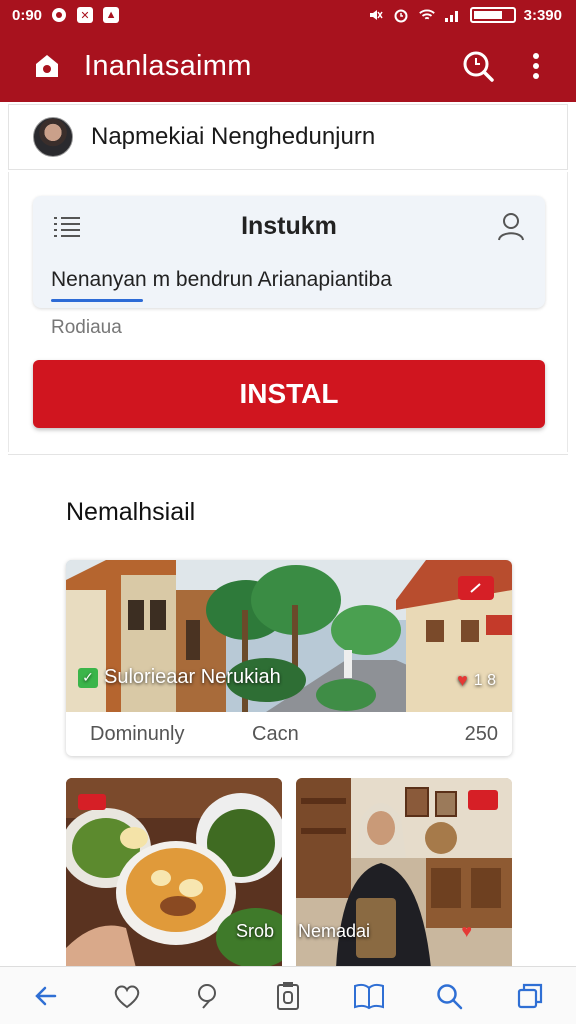 The width and height of the screenshot is (576, 1024). I want to click on status-right: 3:390, so click(464, 15).